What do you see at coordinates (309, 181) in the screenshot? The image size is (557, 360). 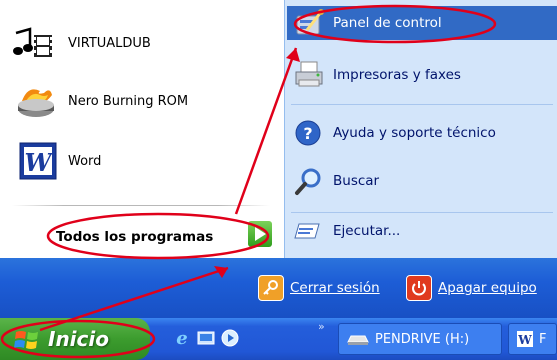 I see `search-icon` at bounding box center [309, 181].